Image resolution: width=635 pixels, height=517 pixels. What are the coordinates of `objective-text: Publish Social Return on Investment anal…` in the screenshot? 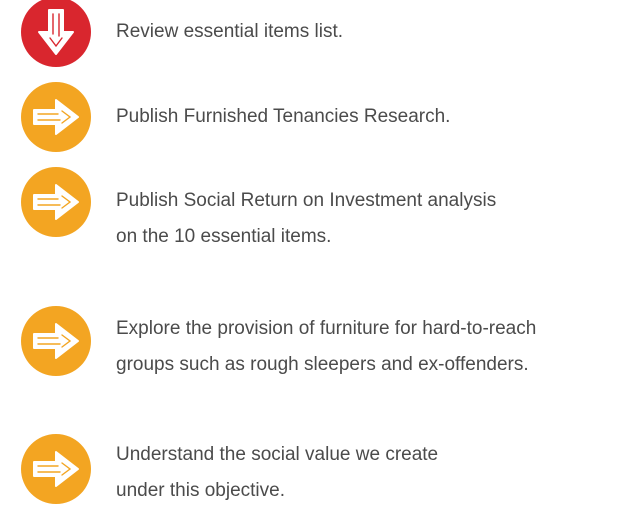 It's located at (306, 219).